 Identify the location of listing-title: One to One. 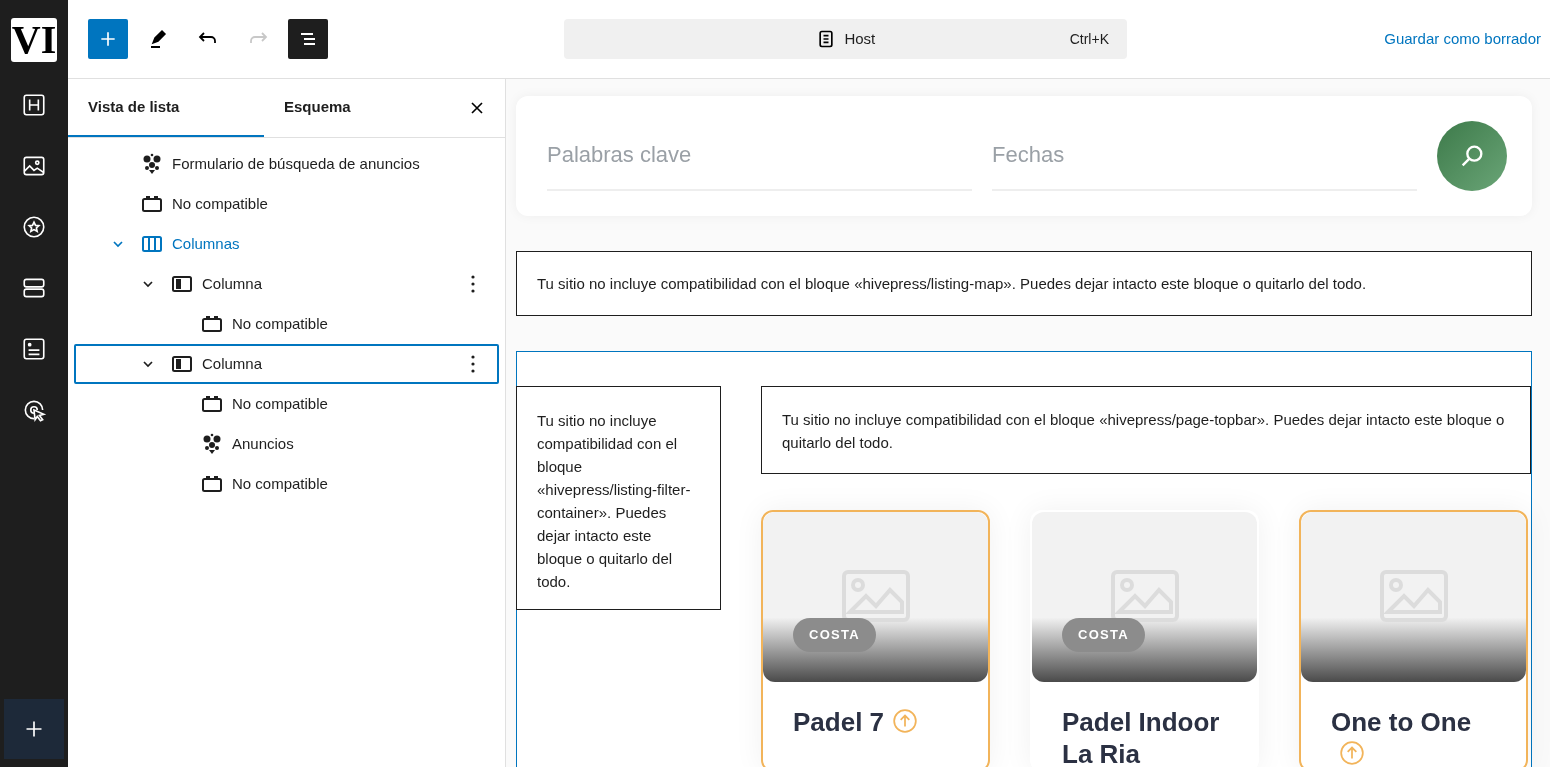
(1401, 722).